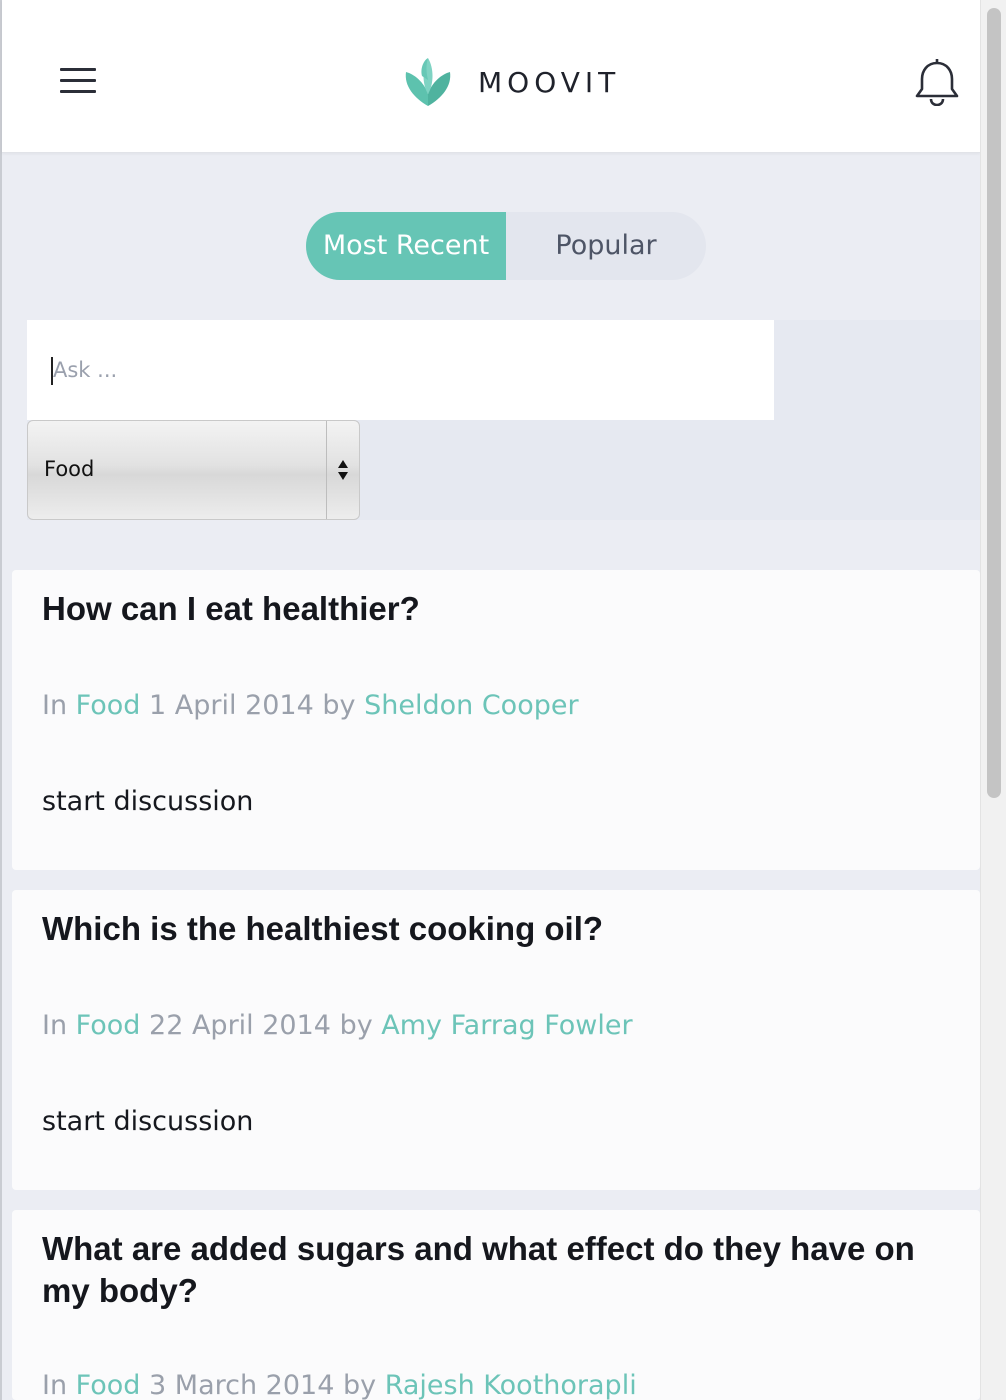  What do you see at coordinates (240, 1025) in the screenshot?
I see `question-date: 22 April 2014` at bounding box center [240, 1025].